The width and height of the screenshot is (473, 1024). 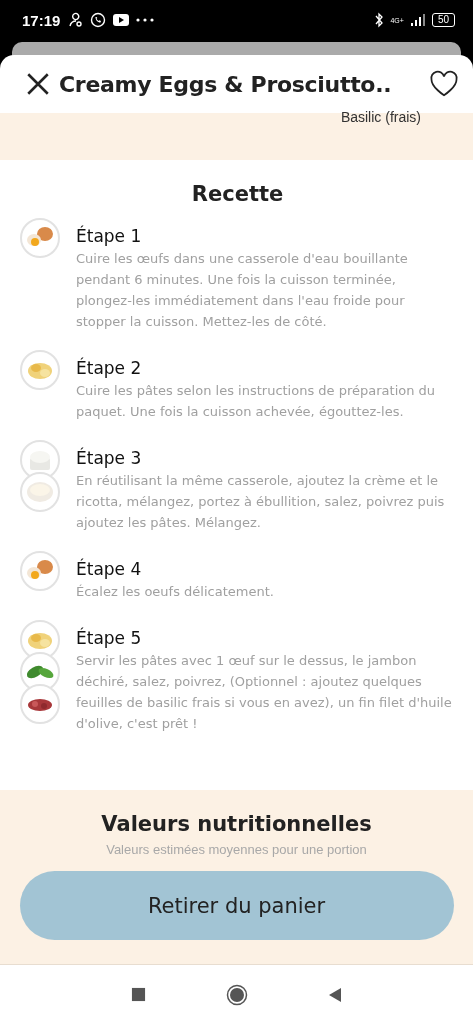 I want to click on section-subtitle: Valeurs estimées moyennes pour une portion, so click(x=236, y=849).